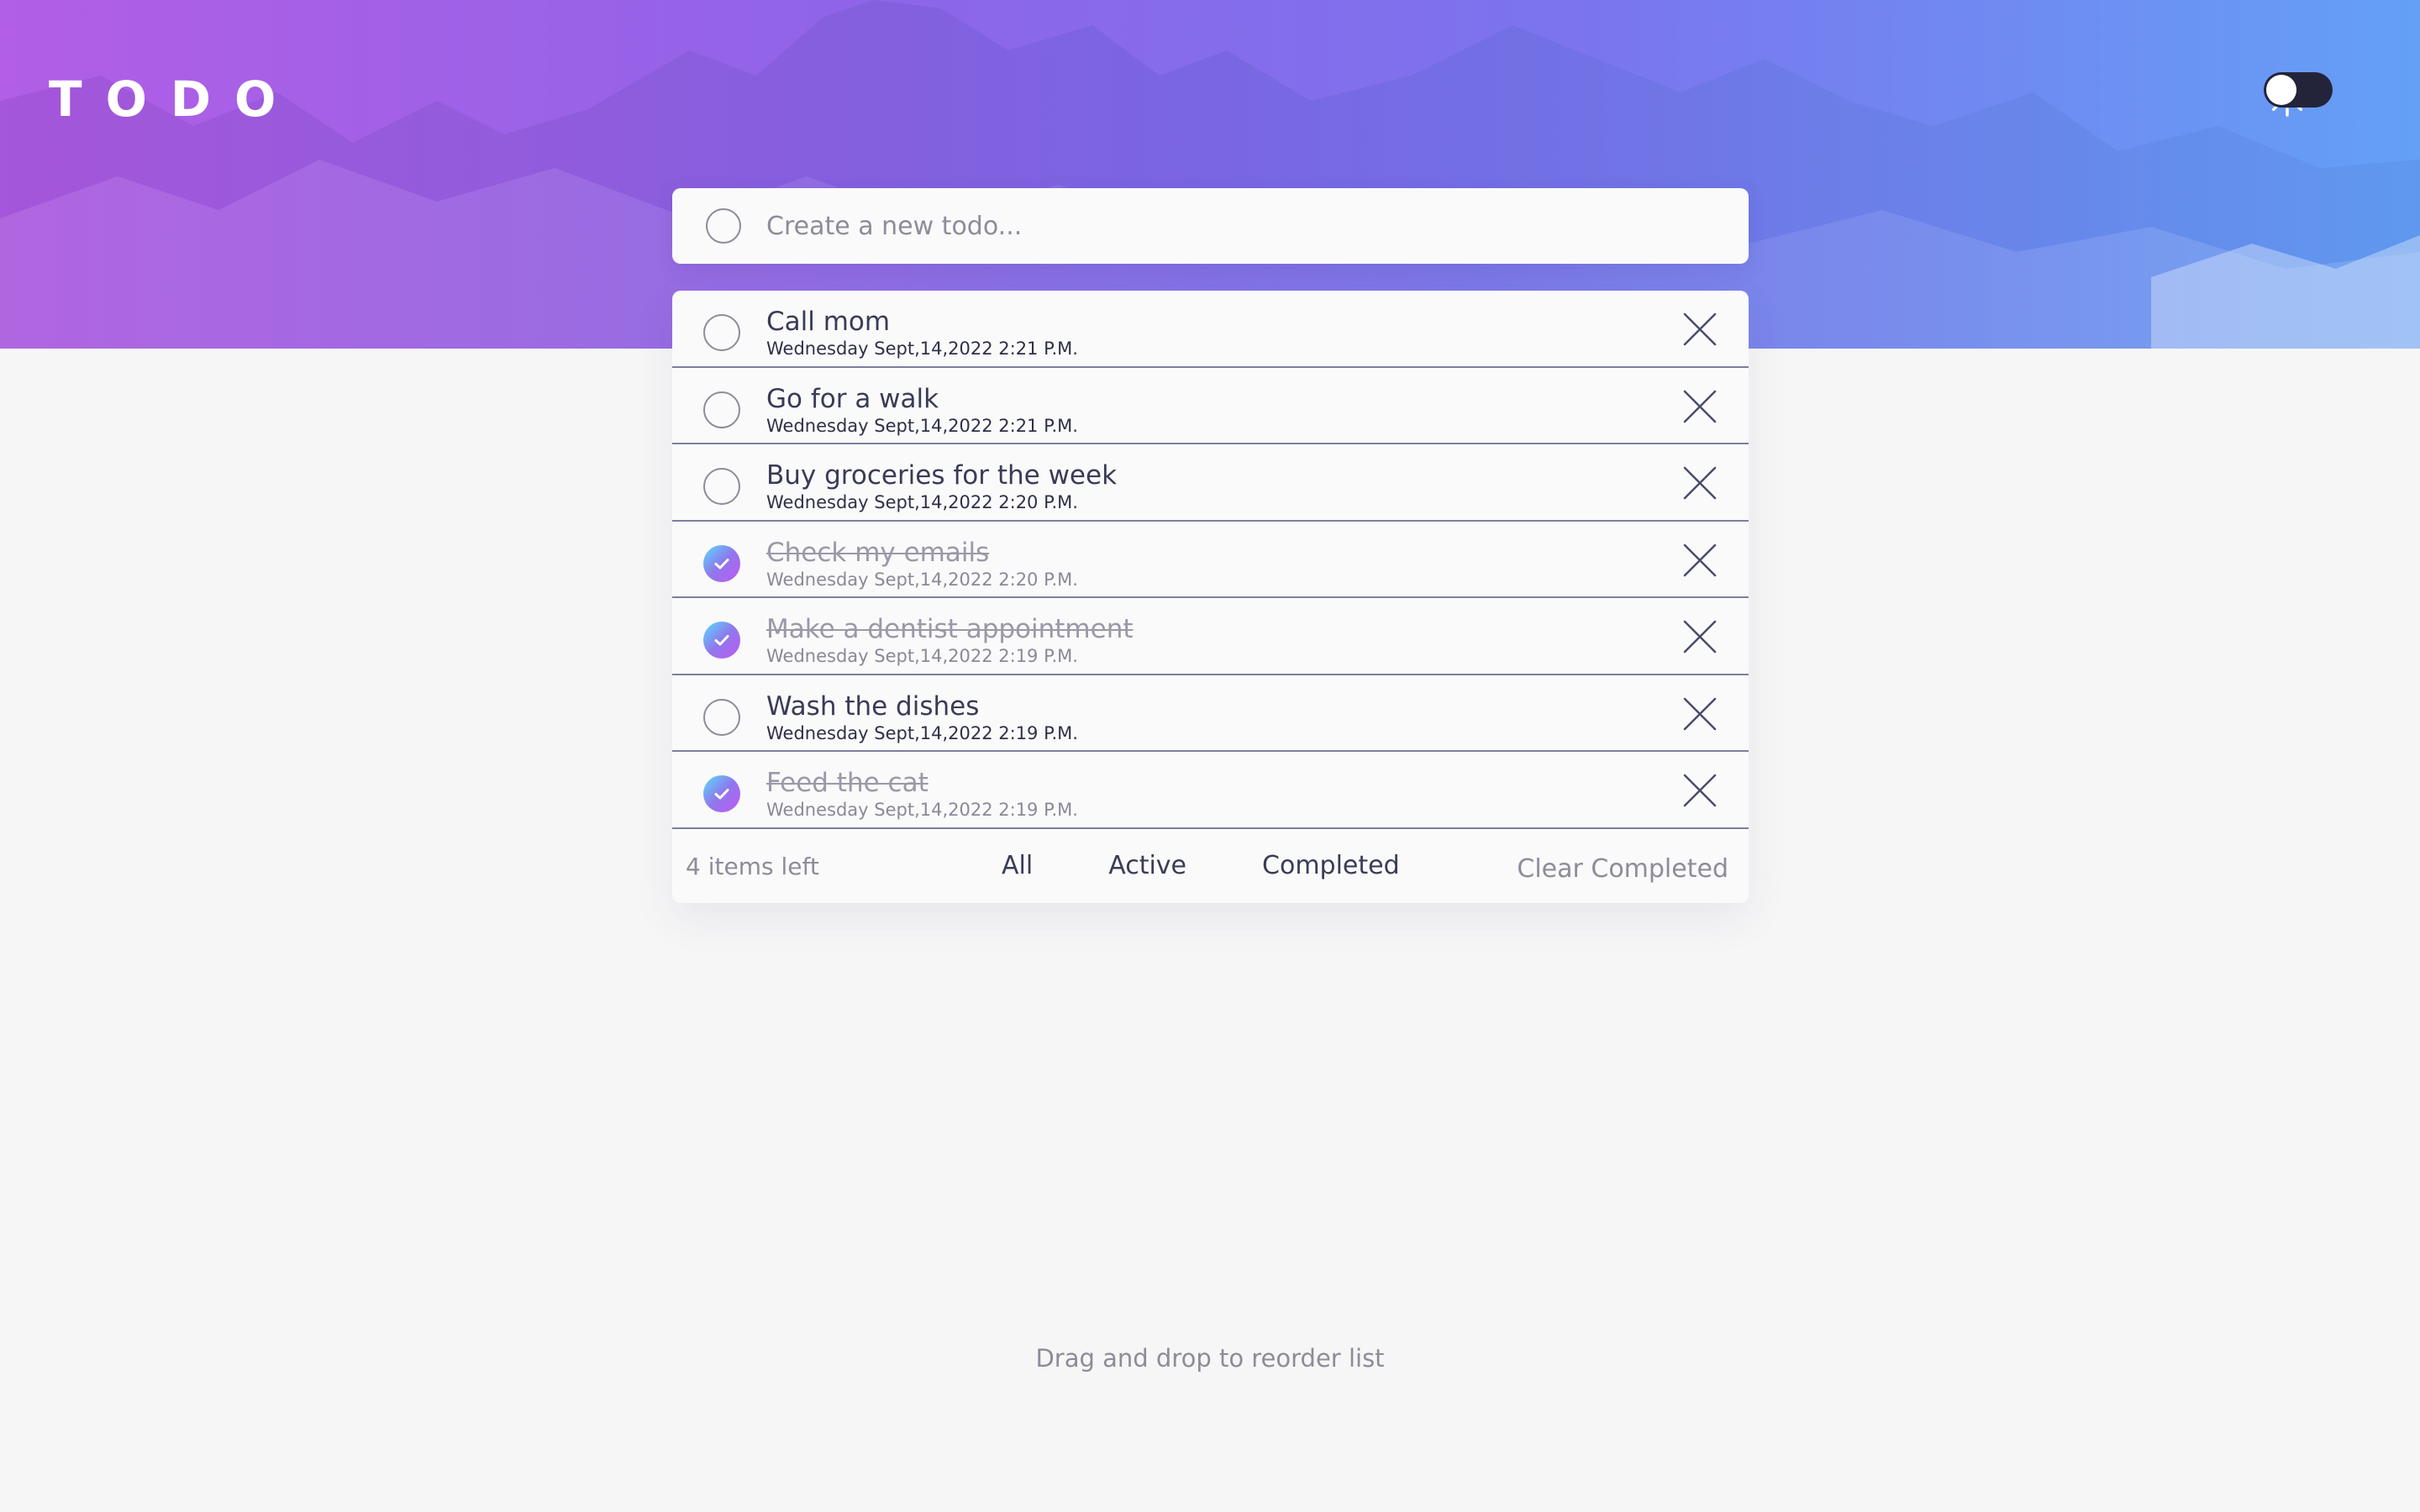 The image size is (2420, 1512). I want to click on theme-toggle, so click(2298, 90).